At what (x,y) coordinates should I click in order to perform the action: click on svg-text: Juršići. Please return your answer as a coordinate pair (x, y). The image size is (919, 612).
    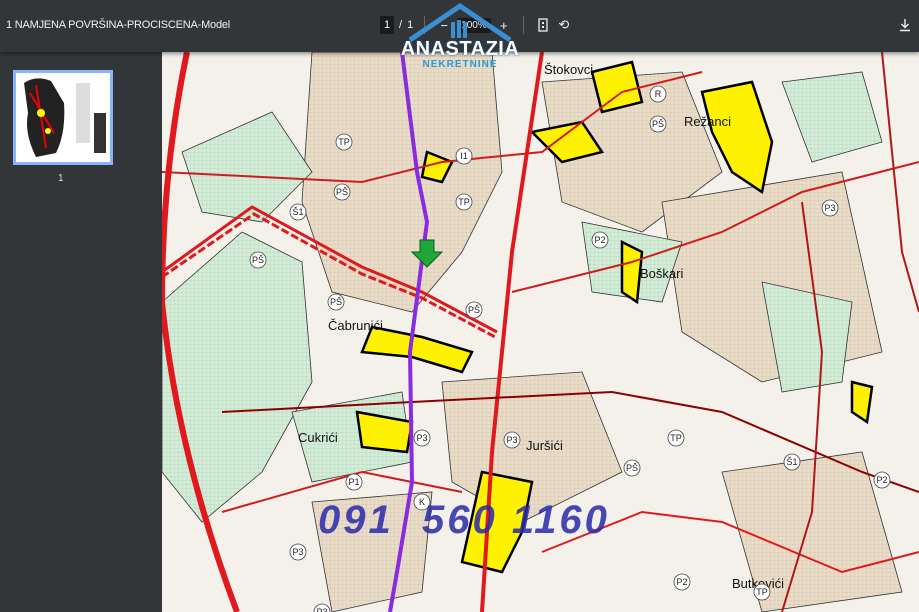
    Looking at the image, I should click on (544, 445).